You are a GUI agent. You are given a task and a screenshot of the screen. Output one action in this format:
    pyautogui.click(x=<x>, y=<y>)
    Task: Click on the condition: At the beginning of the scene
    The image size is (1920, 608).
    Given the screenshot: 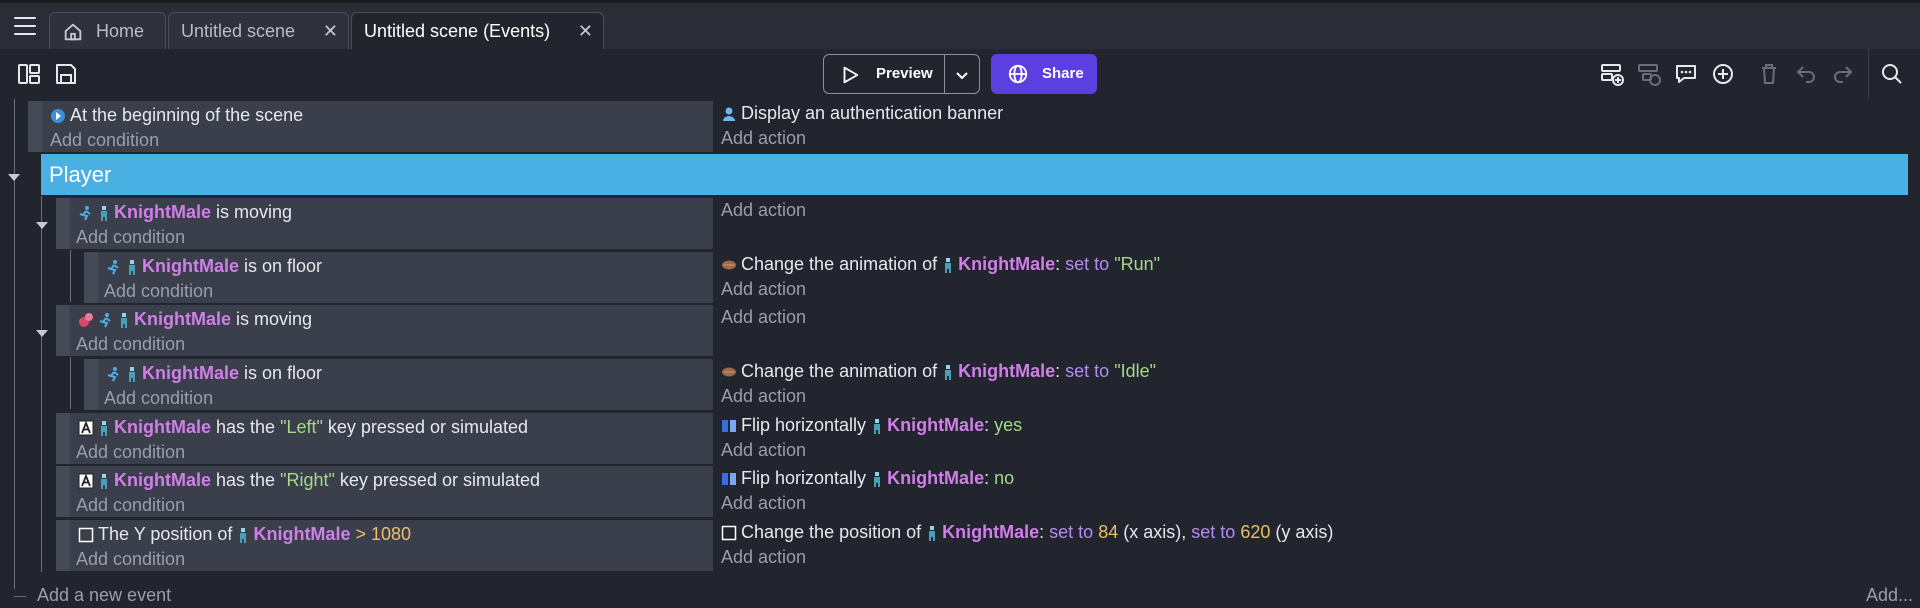 What is the action you would take?
    pyautogui.click(x=176, y=115)
    